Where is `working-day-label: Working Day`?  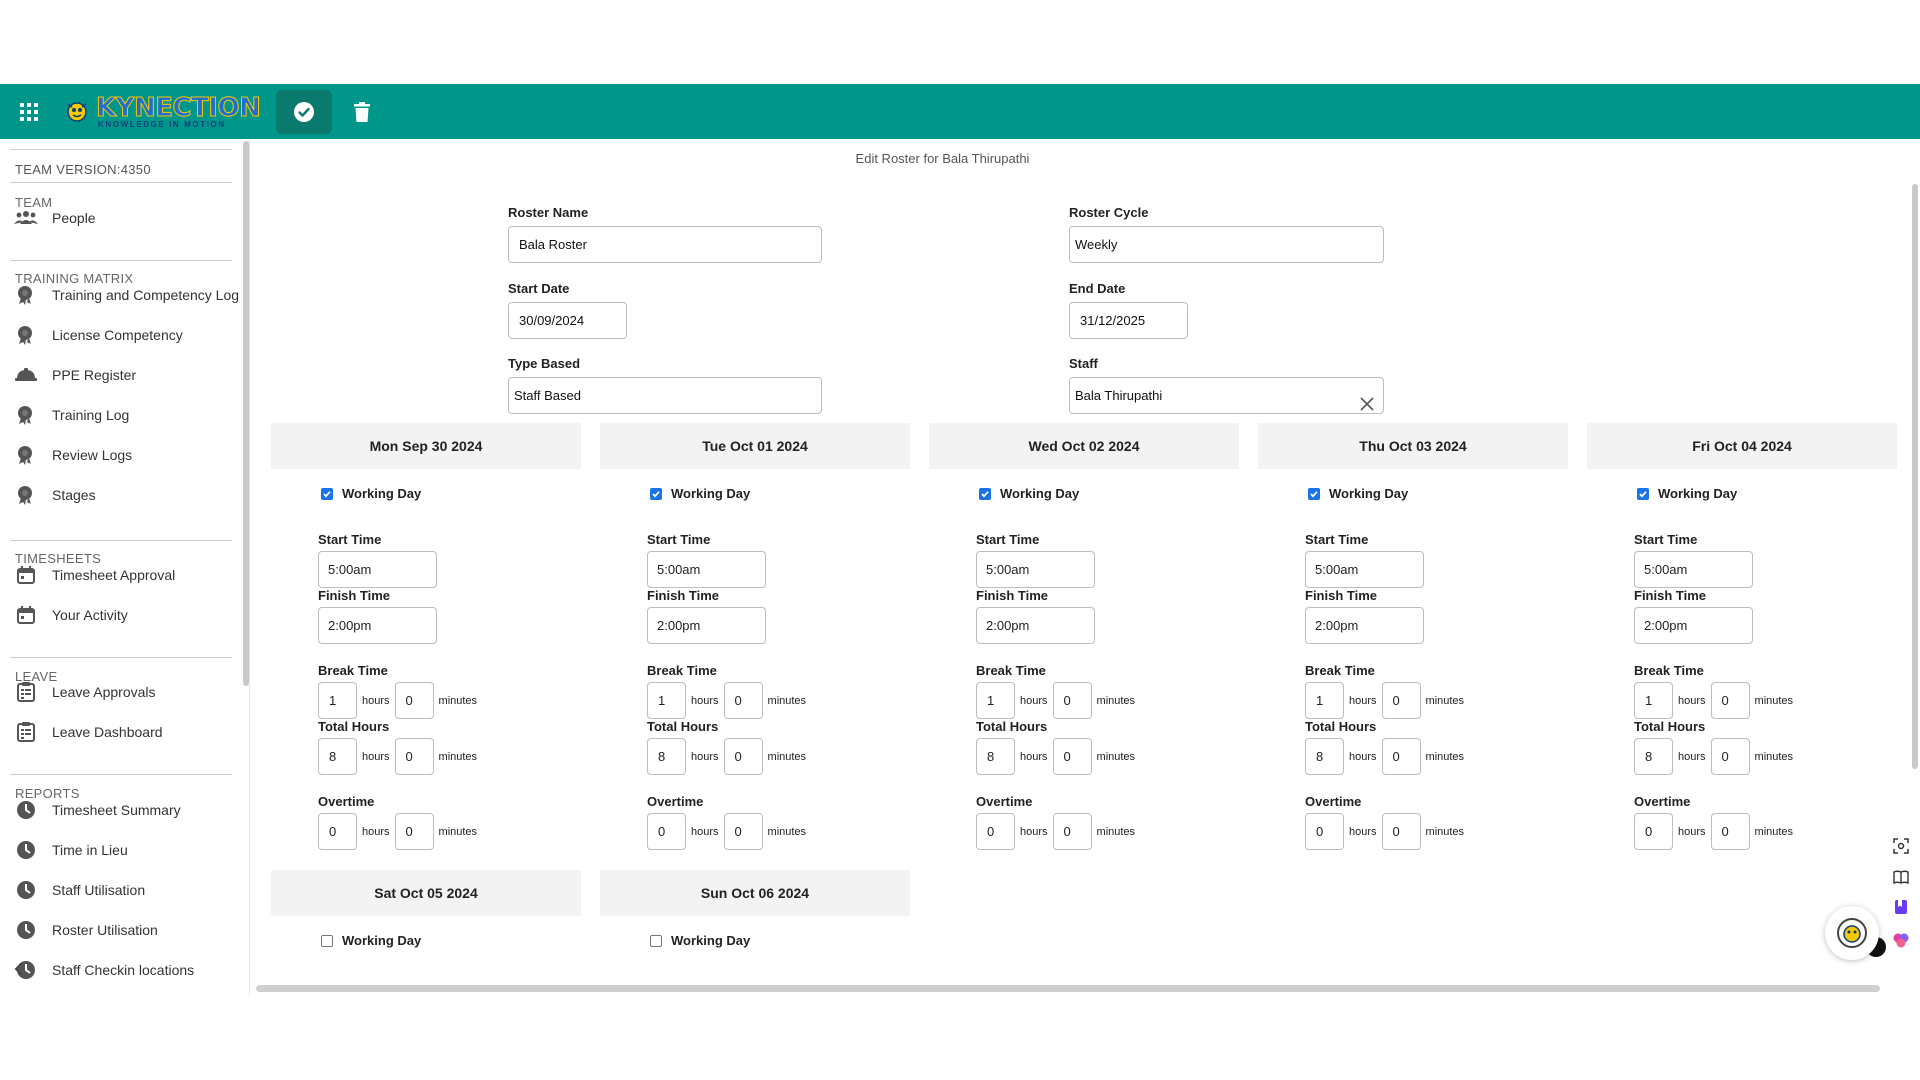
working-day-label: Working Day is located at coordinates (1369, 493).